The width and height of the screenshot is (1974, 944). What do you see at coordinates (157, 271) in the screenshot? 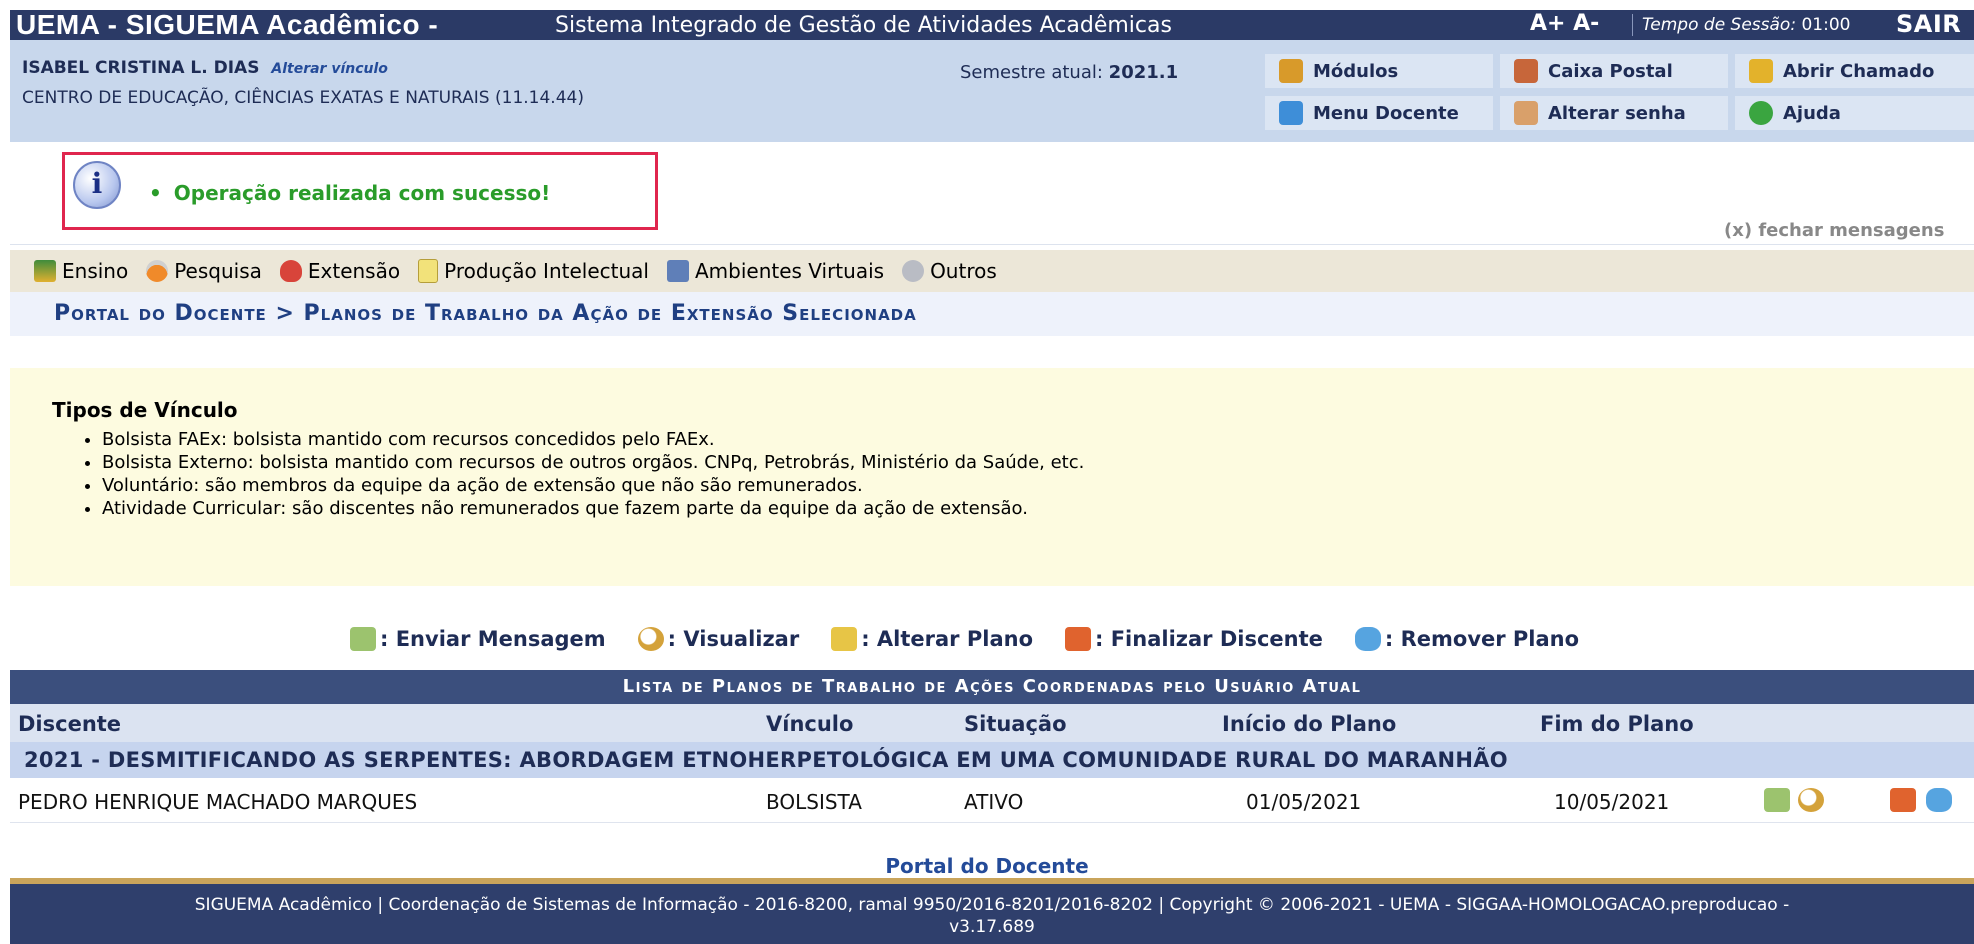
I see `flask-icon` at bounding box center [157, 271].